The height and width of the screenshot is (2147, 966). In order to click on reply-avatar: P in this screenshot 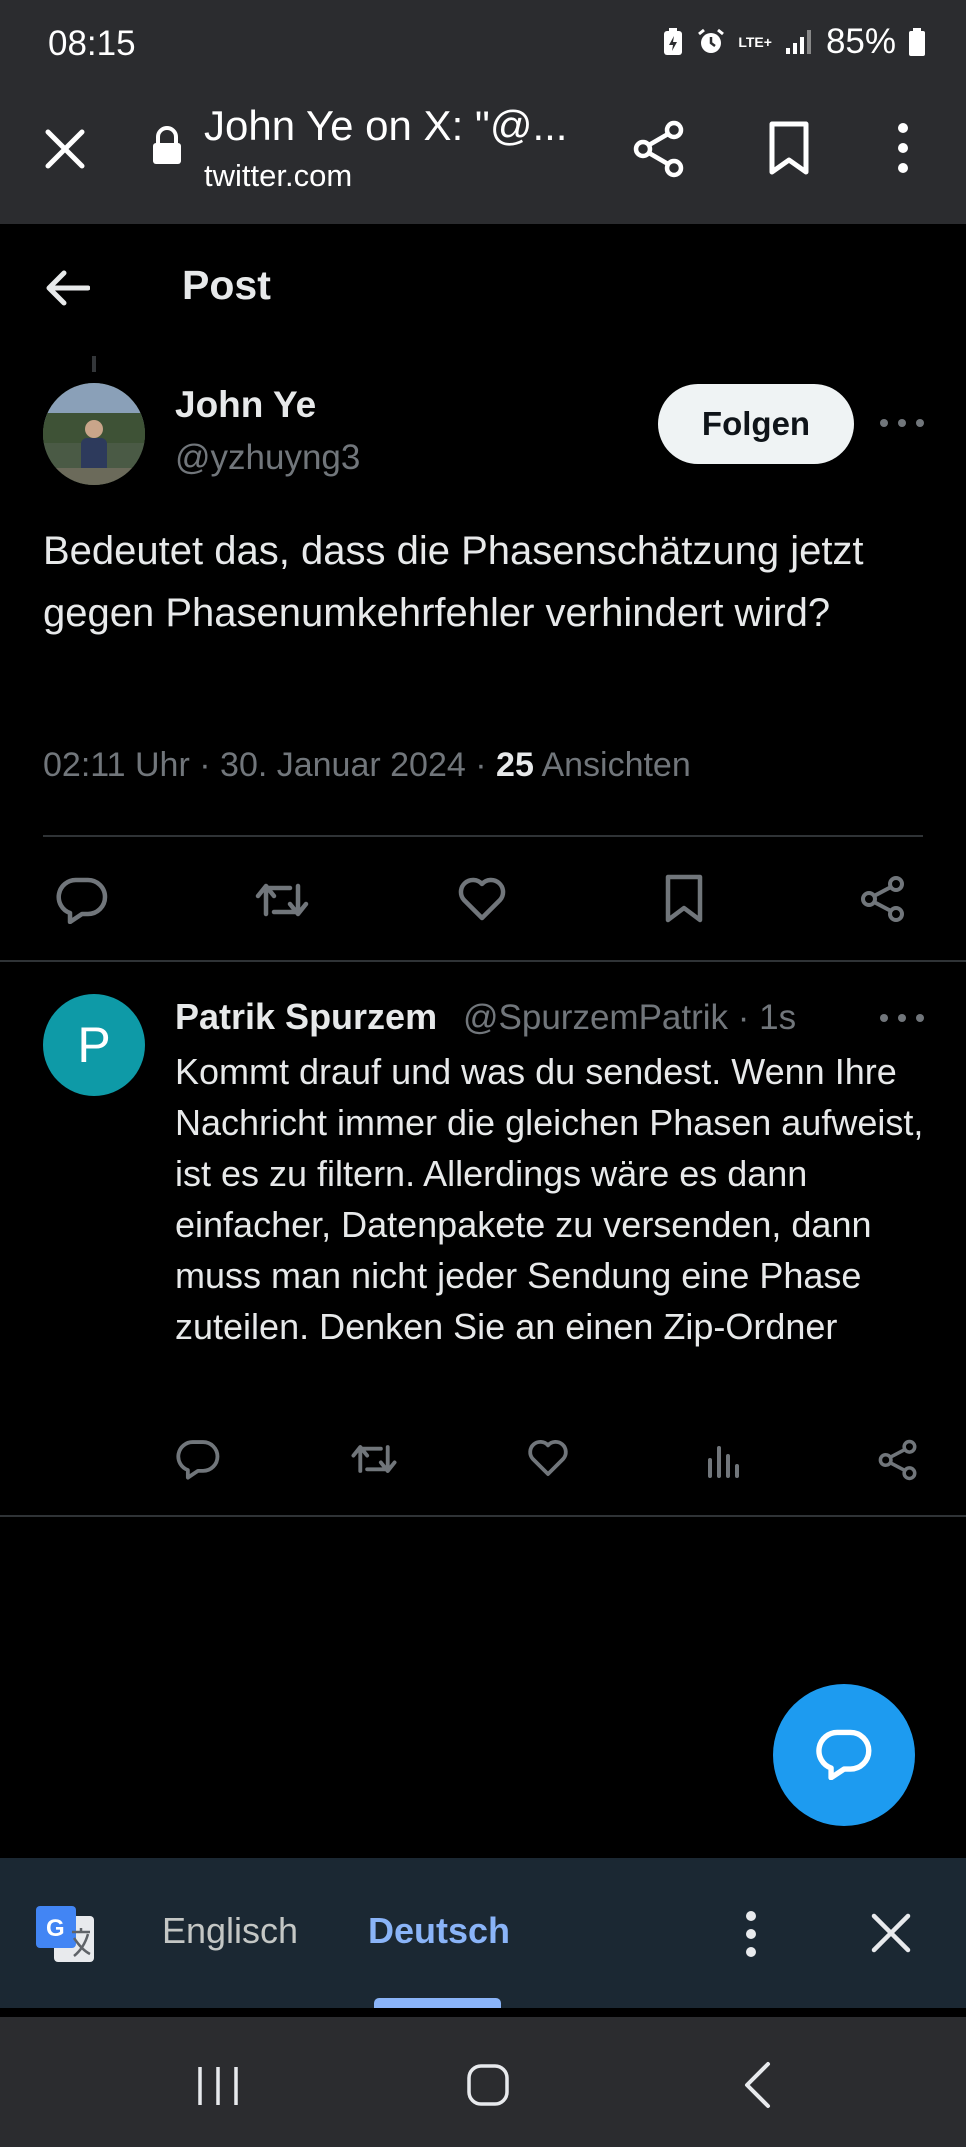, I will do `click(94, 1045)`.